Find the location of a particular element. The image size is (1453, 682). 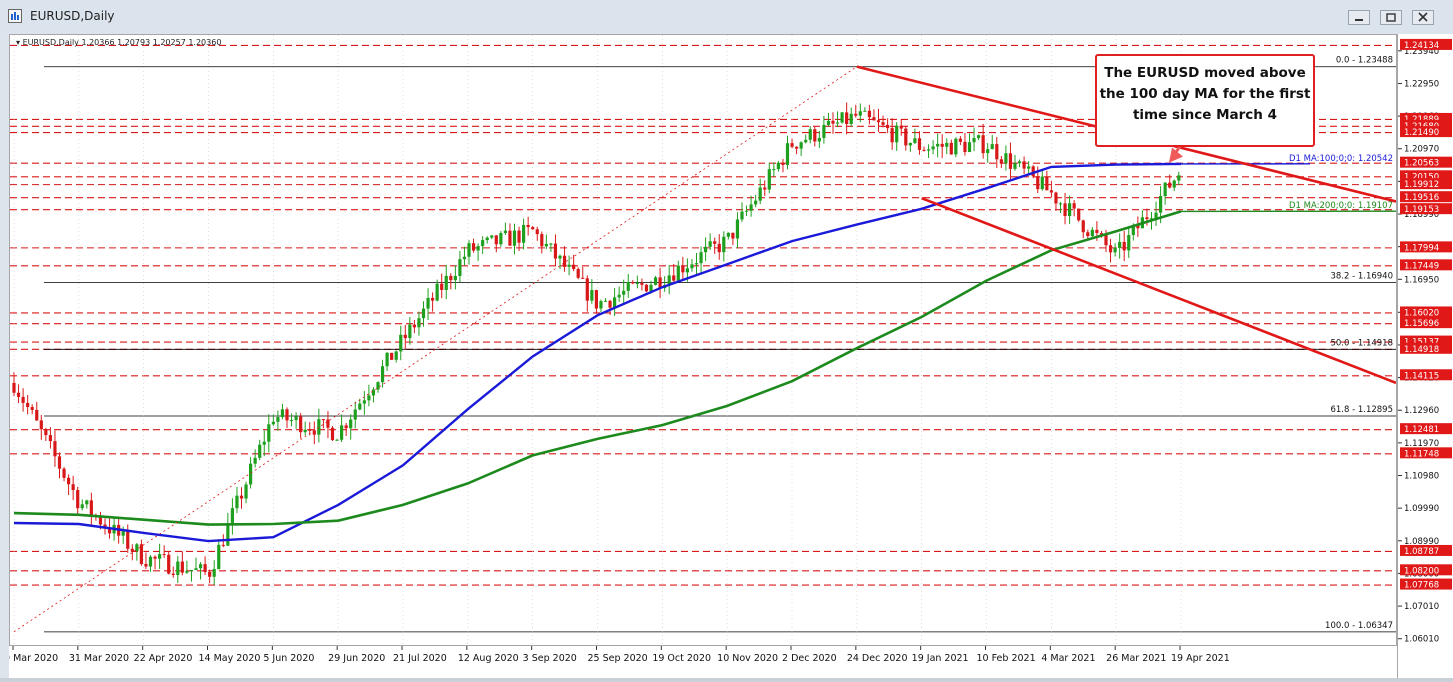

minimize-button is located at coordinates (1359, 17).